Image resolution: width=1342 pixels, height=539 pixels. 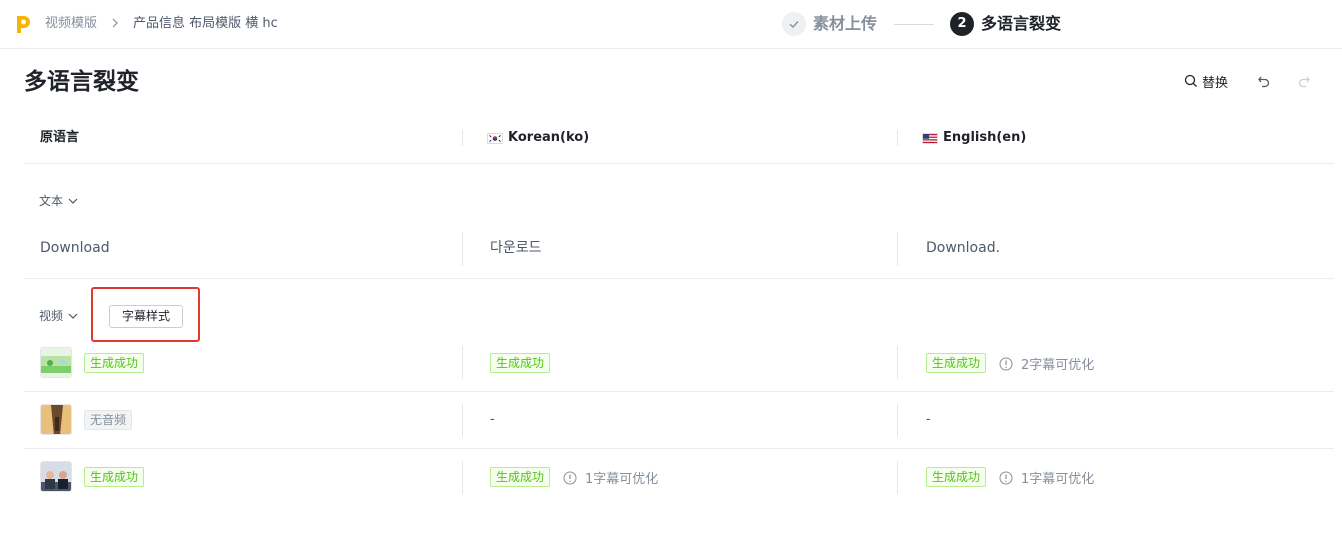 What do you see at coordinates (495, 138) in the screenshot?
I see `korea-flag-icon` at bounding box center [495, 138].